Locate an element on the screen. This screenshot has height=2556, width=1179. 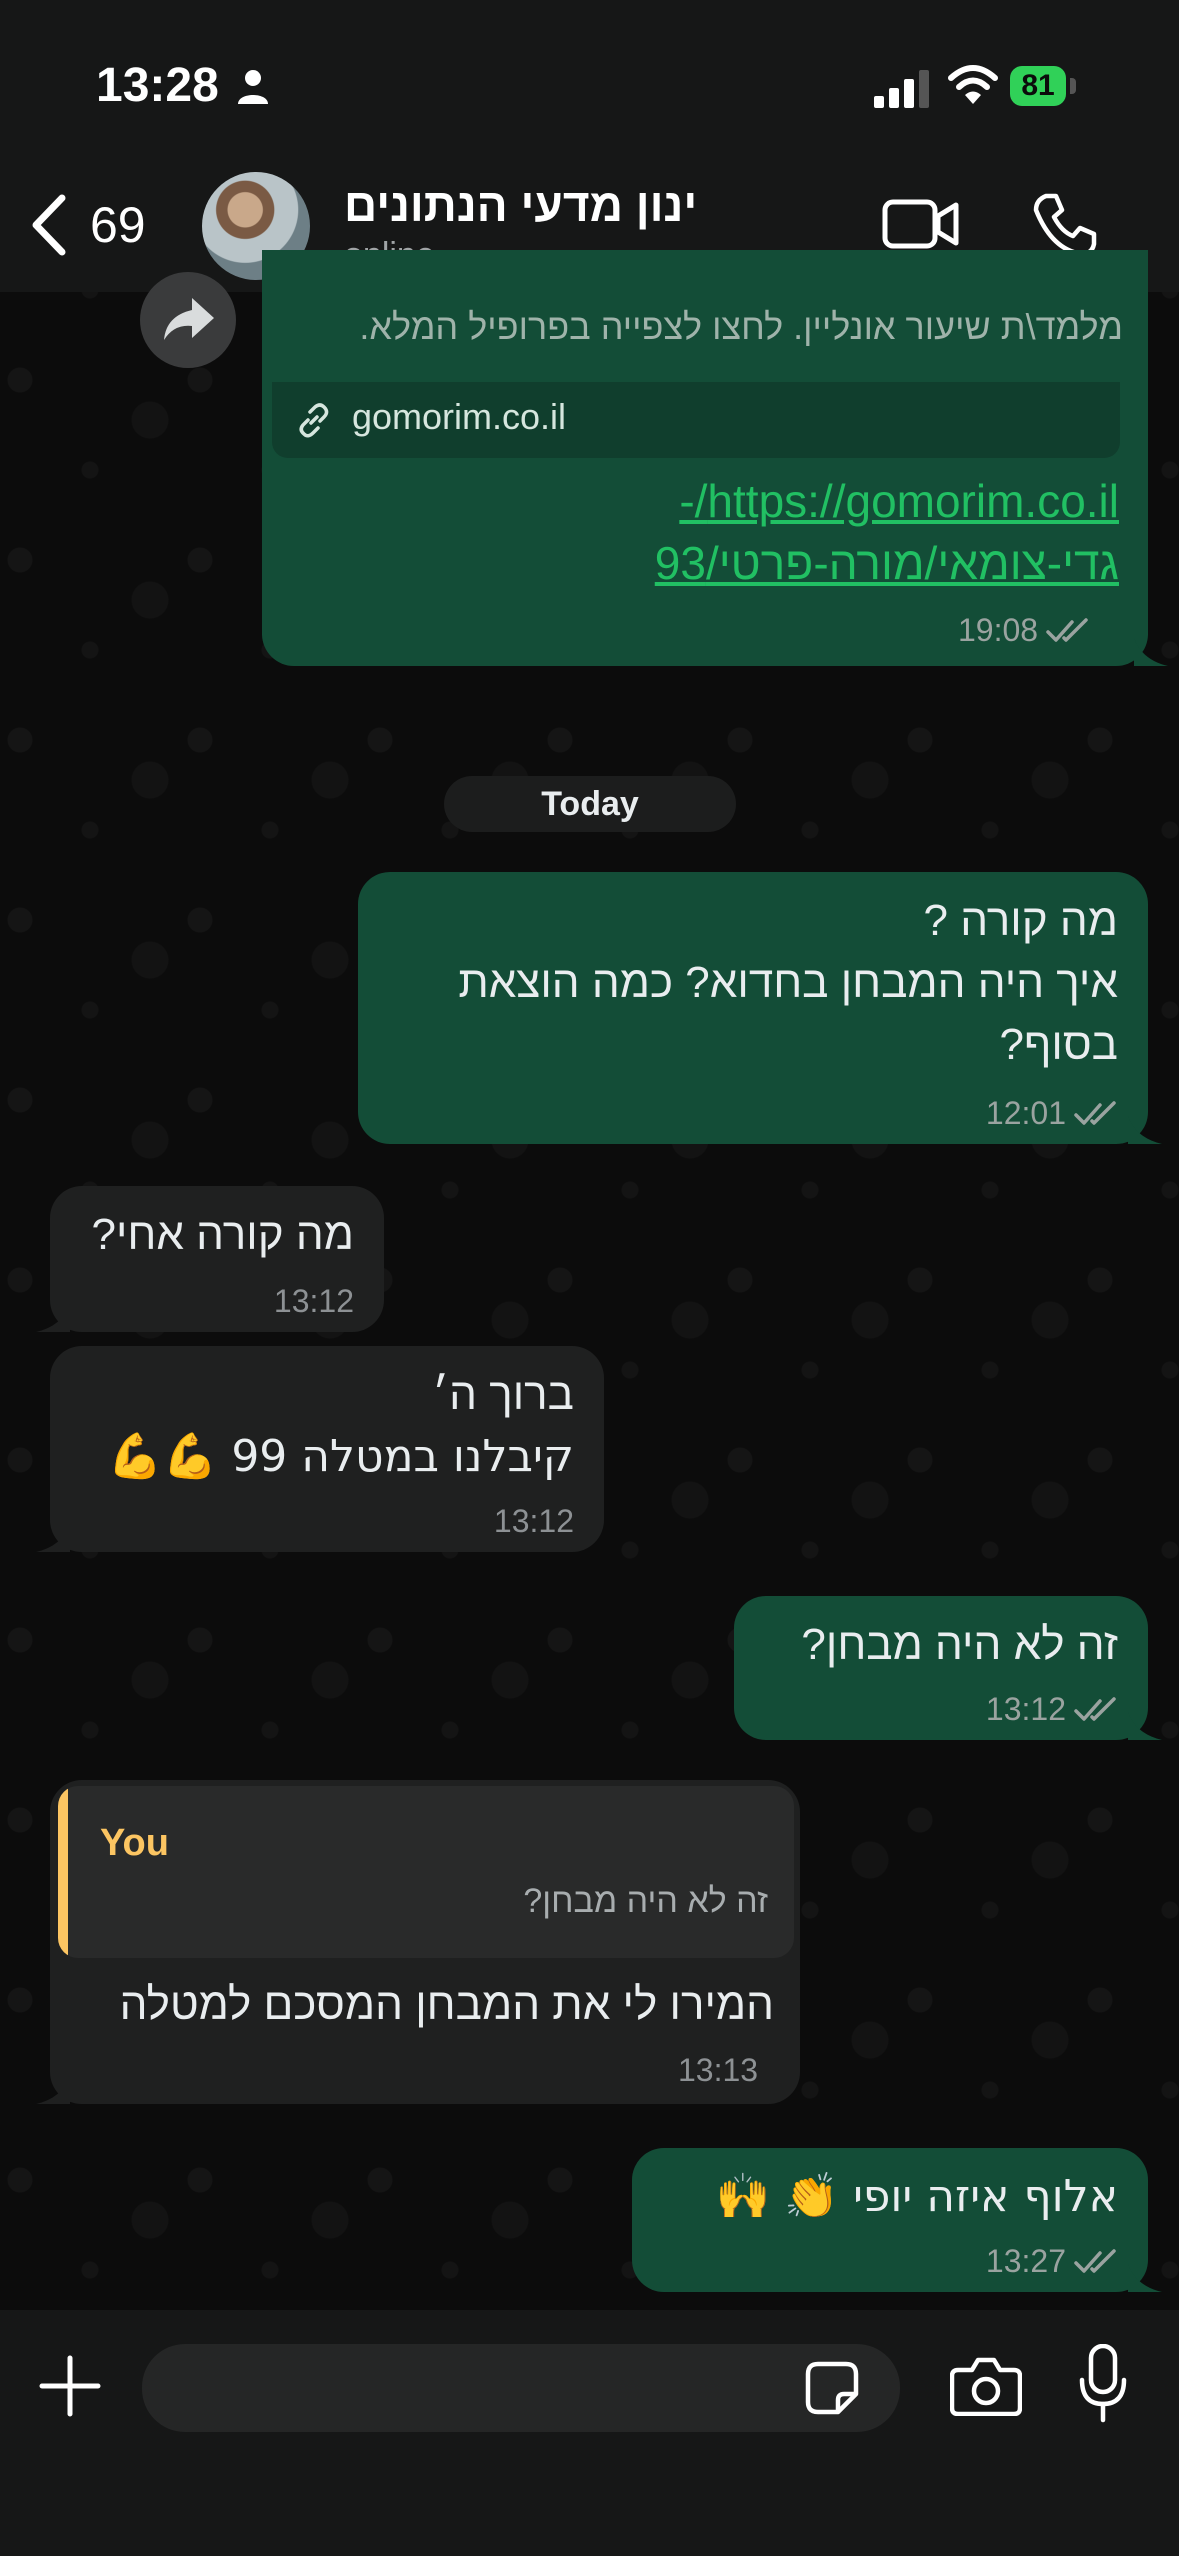
message-text: מה קורה ? is located at coordinates (1021, 920).